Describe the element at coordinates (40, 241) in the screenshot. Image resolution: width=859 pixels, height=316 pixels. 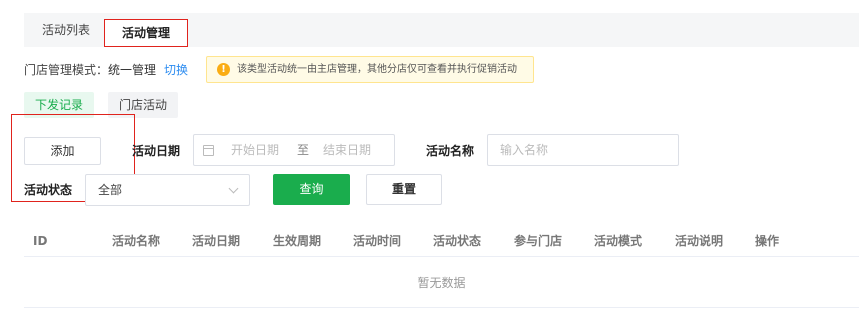
I see `column-header-id: ID` at that location.